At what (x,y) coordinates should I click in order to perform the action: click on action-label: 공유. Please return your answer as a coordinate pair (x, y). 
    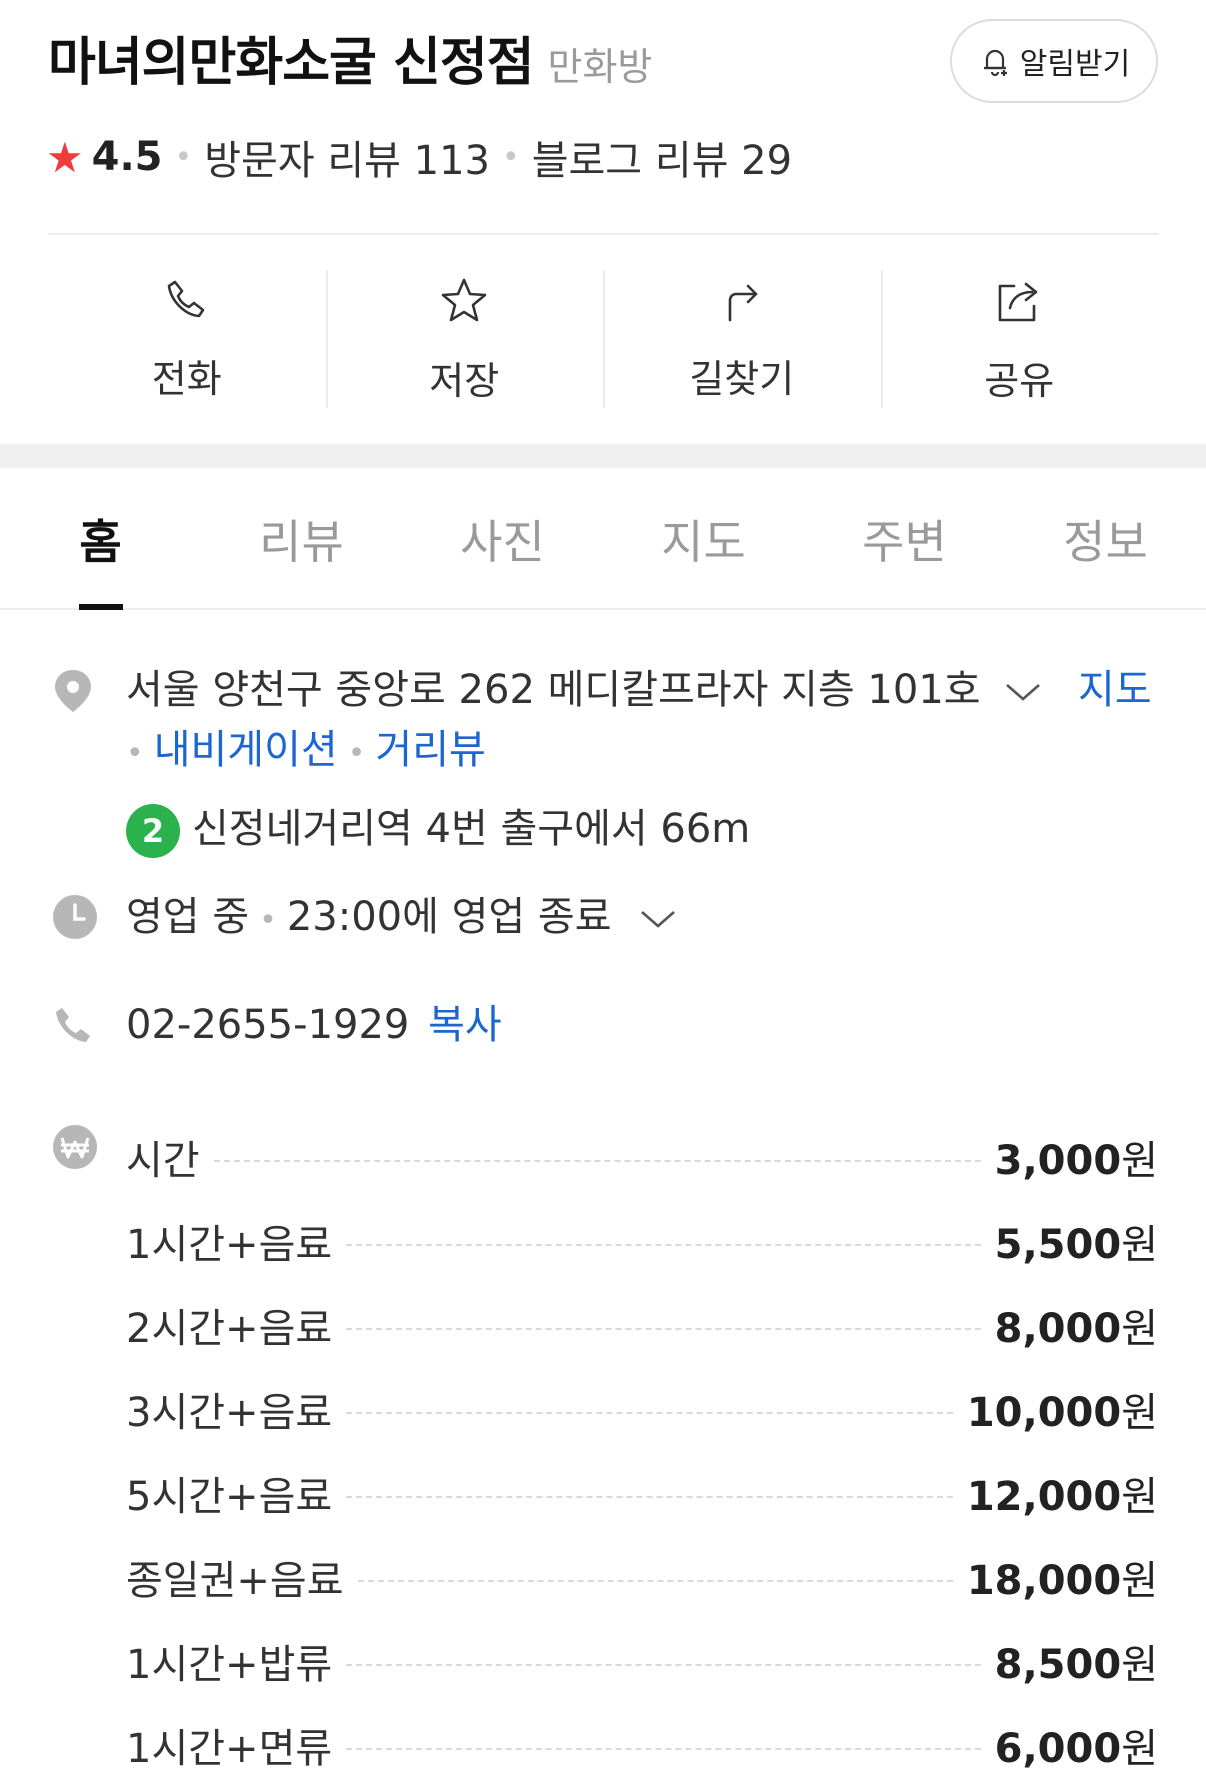
    Looking at the image, I should click on (1019, 381).